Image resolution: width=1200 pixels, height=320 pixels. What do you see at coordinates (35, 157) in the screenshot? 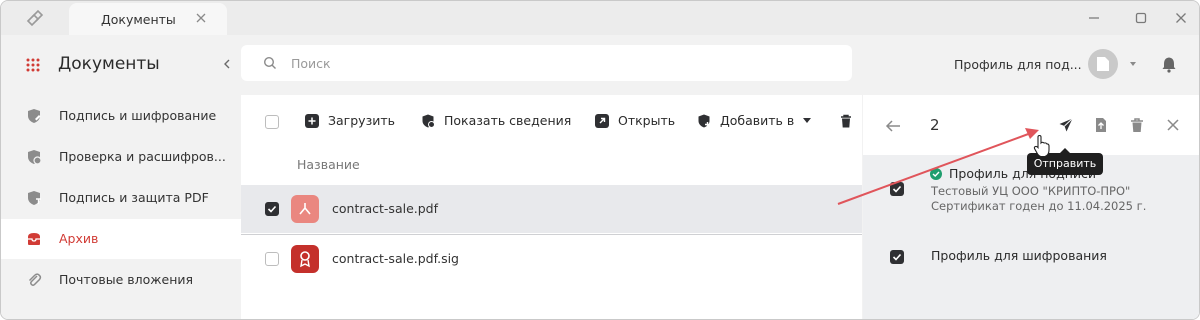
I see `shield-check-icon` at bounding box center [35, 157].